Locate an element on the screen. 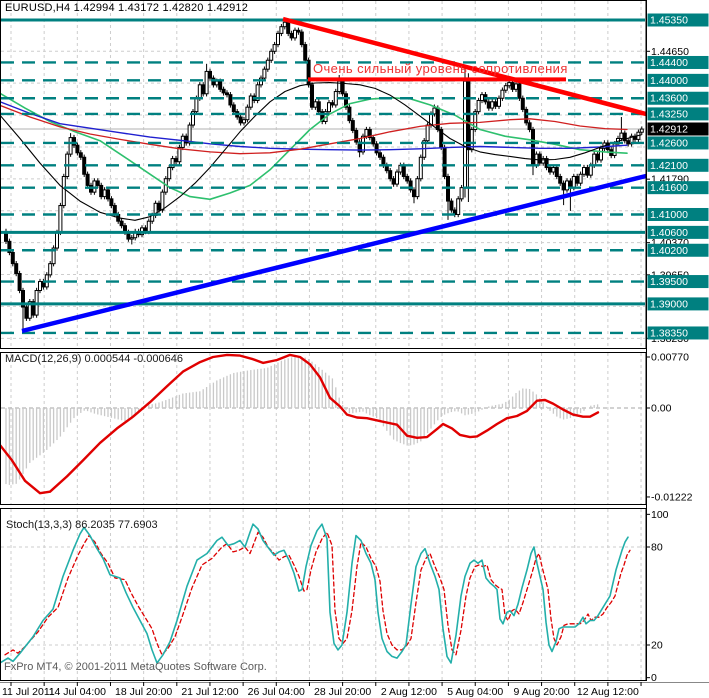 The height and width of the screenshot is (698, 709). svg-text: 12 Aug 12:00 is located at coordinates (608, 692).